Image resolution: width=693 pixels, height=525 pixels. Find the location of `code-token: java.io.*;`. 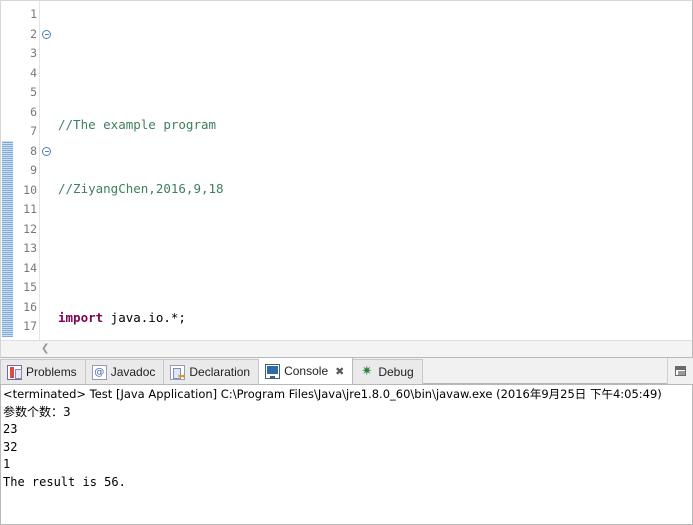

code-token: java.io.*; is located at coordinates (144, 317).